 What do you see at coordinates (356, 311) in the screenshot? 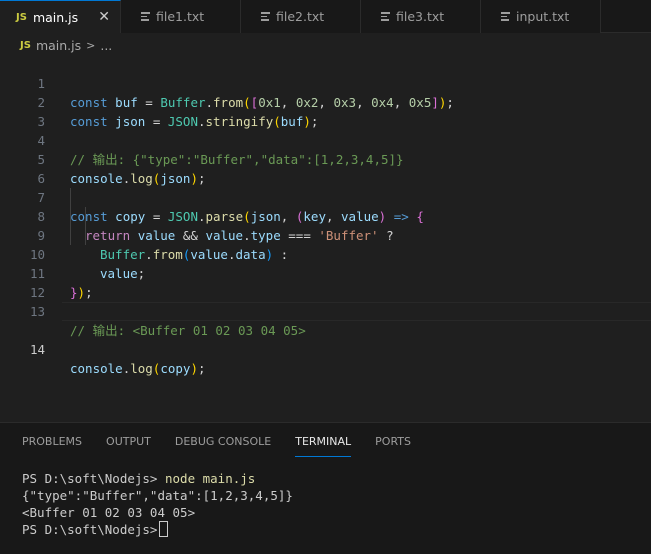
I see `current-line-highlight` at bounding box center [356, 311].